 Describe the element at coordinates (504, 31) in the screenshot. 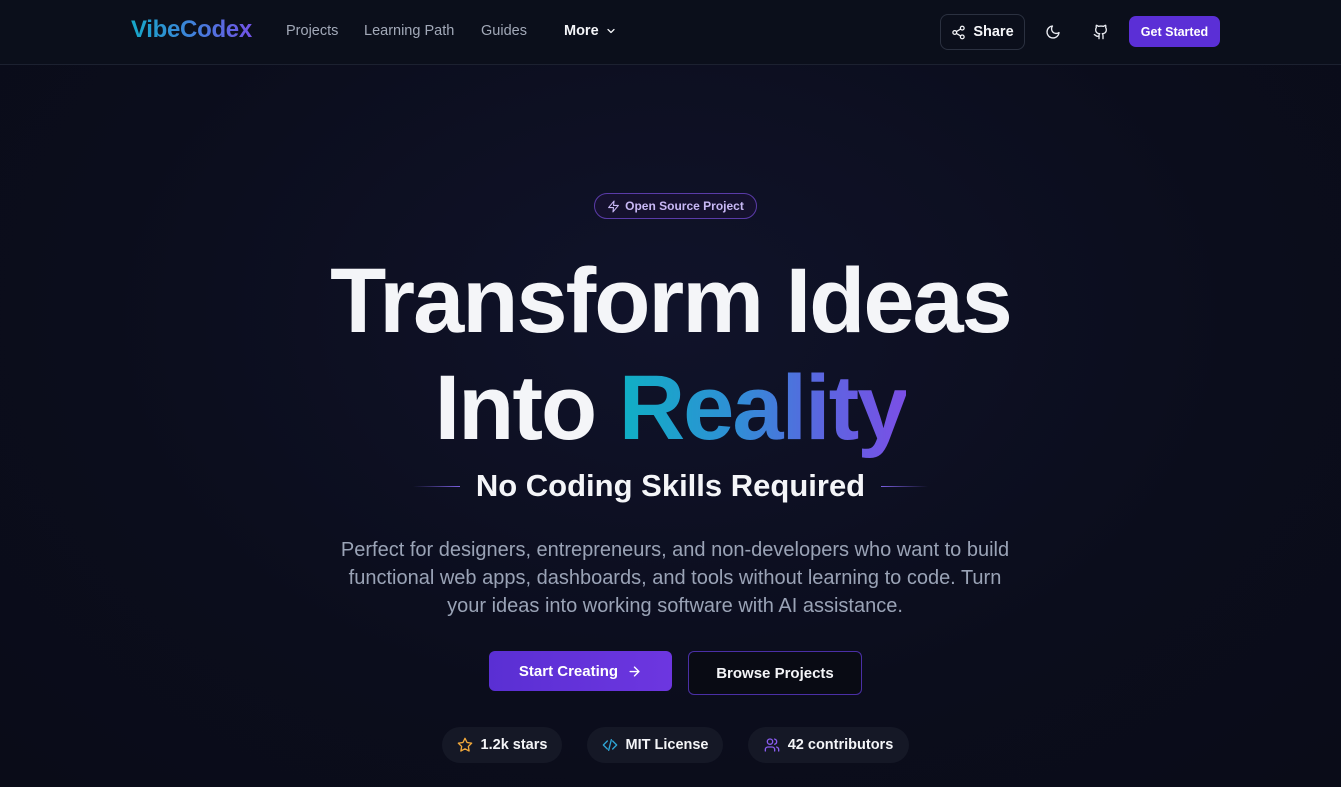

I see `nav-link-guides: Guides` at that location.